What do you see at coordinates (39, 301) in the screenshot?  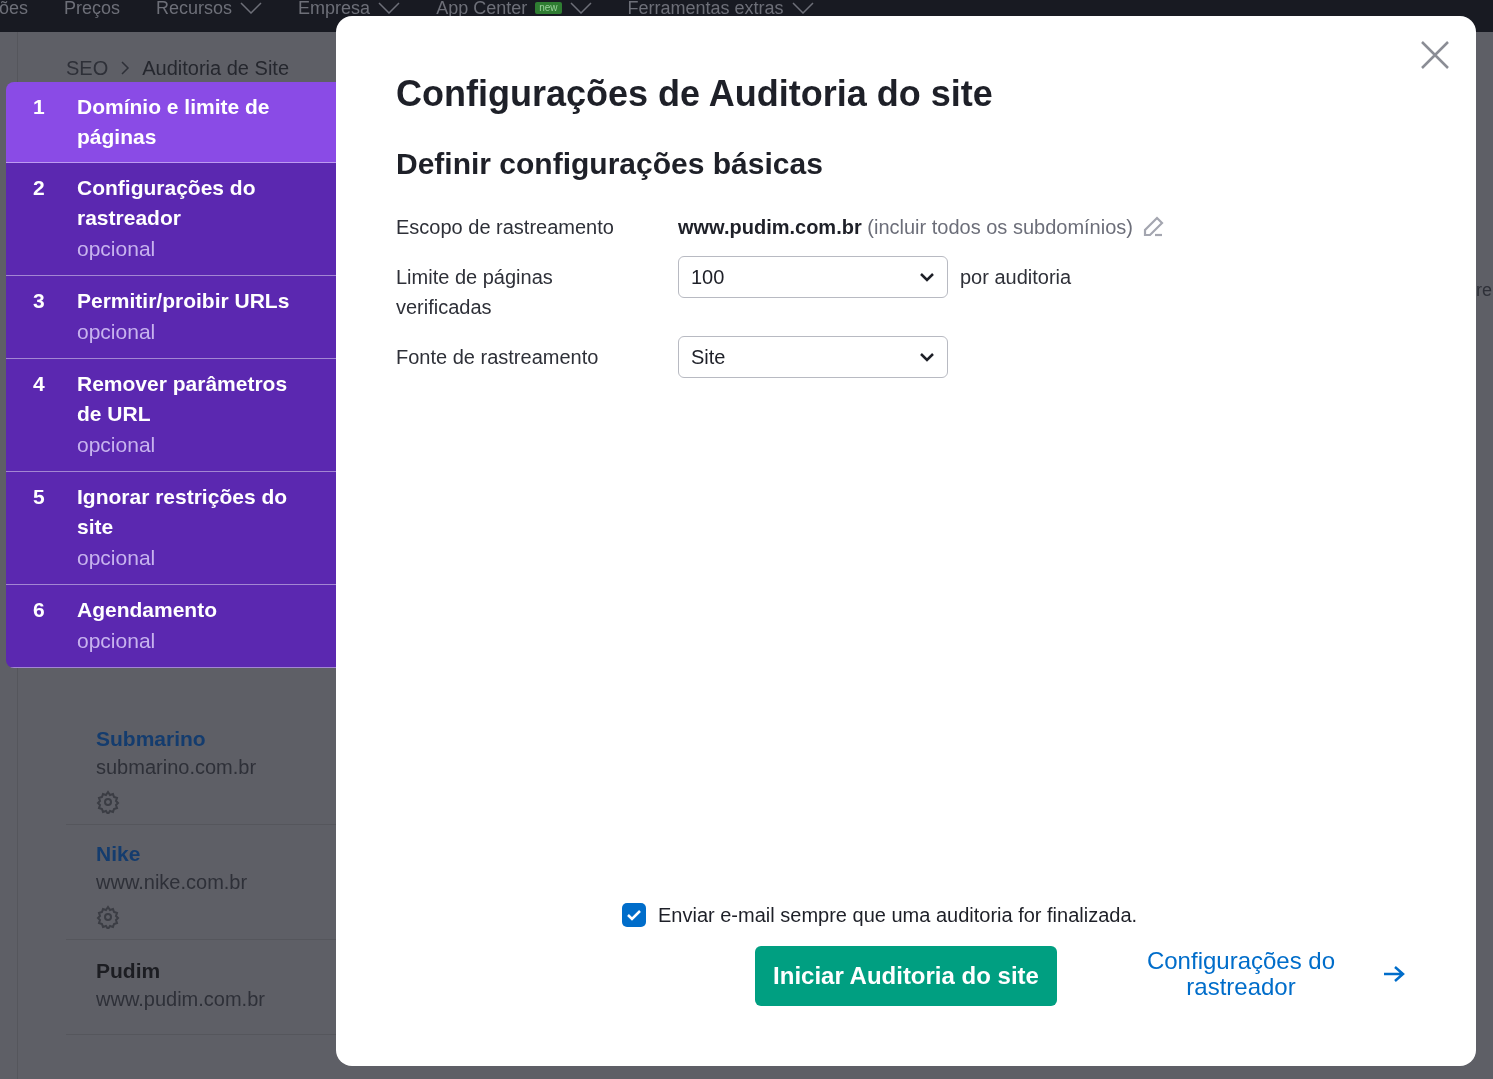 I see `step-number: 3` at bounding box center [39, 301].